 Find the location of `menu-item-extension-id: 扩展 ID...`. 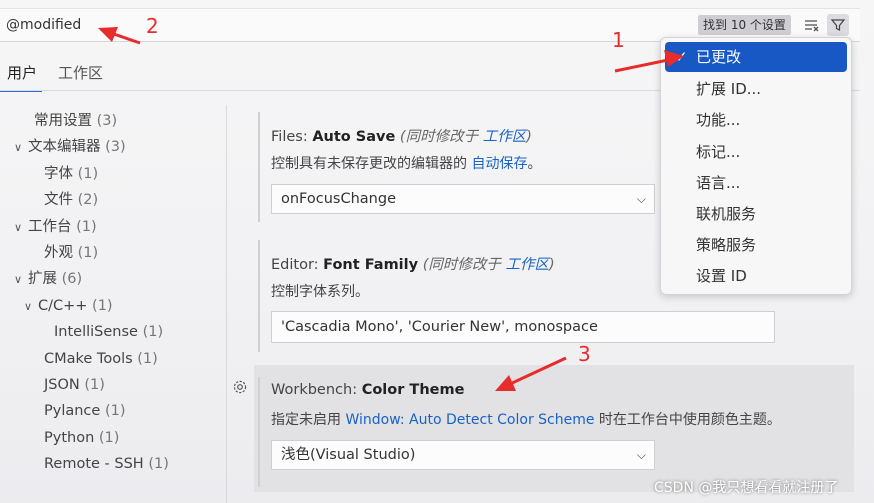

menu-item-extension-id: 扩展 ID... is located at coordinates (756, 89).